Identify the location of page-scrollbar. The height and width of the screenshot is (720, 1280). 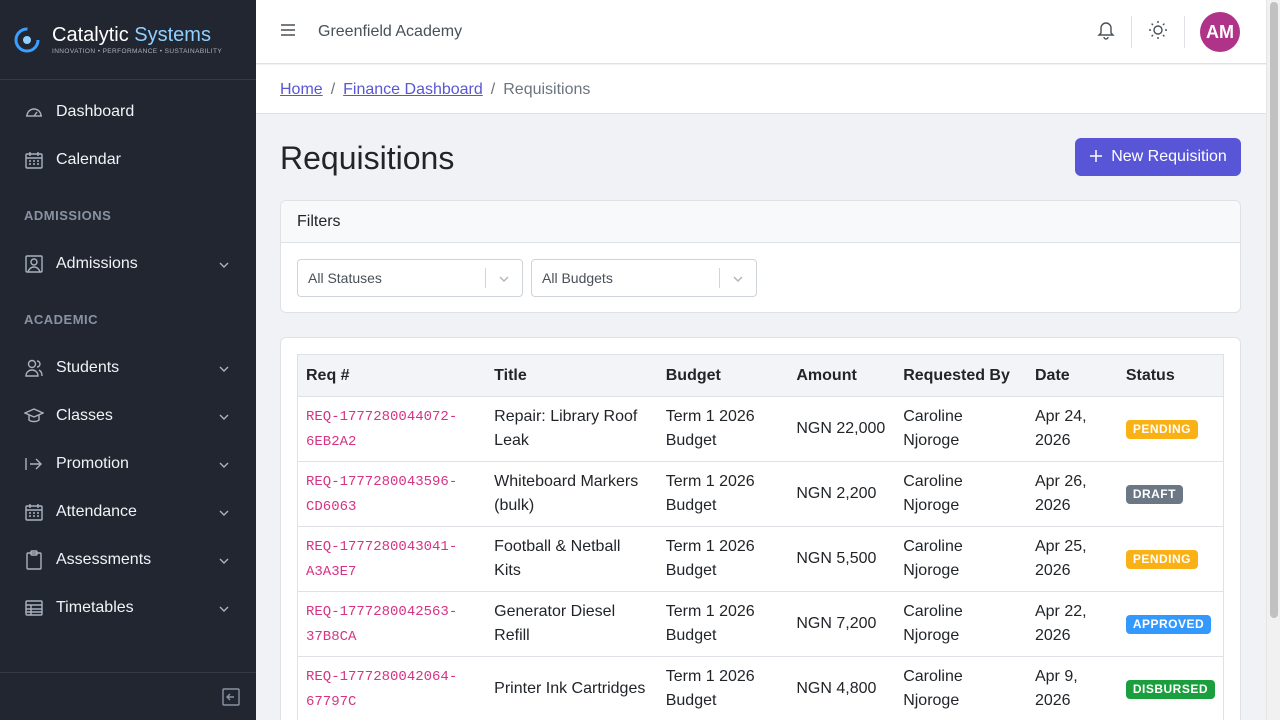
(1273, 360).